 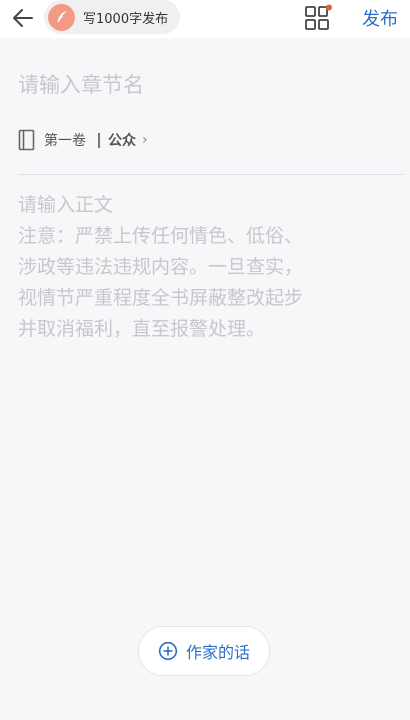 What do you see at coordinates (99, 140) in the screenshot?
I see `volume-separator` at bounding box center [99, 140].